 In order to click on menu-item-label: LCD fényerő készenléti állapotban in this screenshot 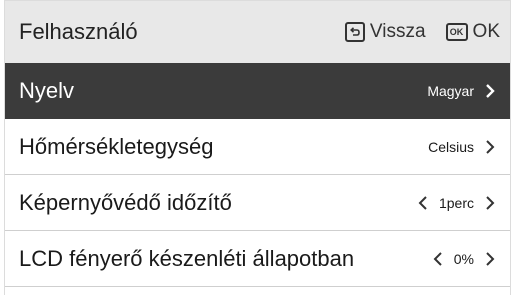, I will do `click(187, 258)`.